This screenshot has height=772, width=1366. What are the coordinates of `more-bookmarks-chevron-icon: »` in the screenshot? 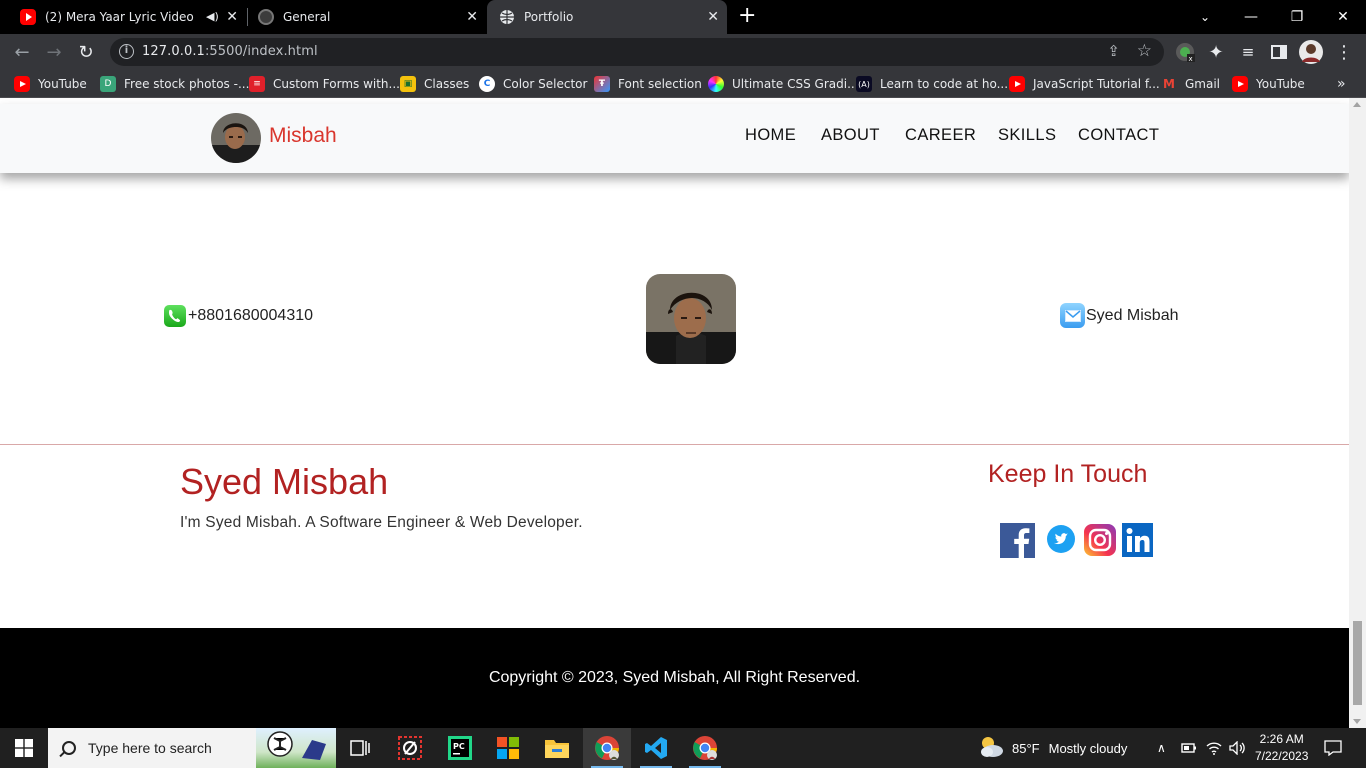 It's located at (1341, 84).